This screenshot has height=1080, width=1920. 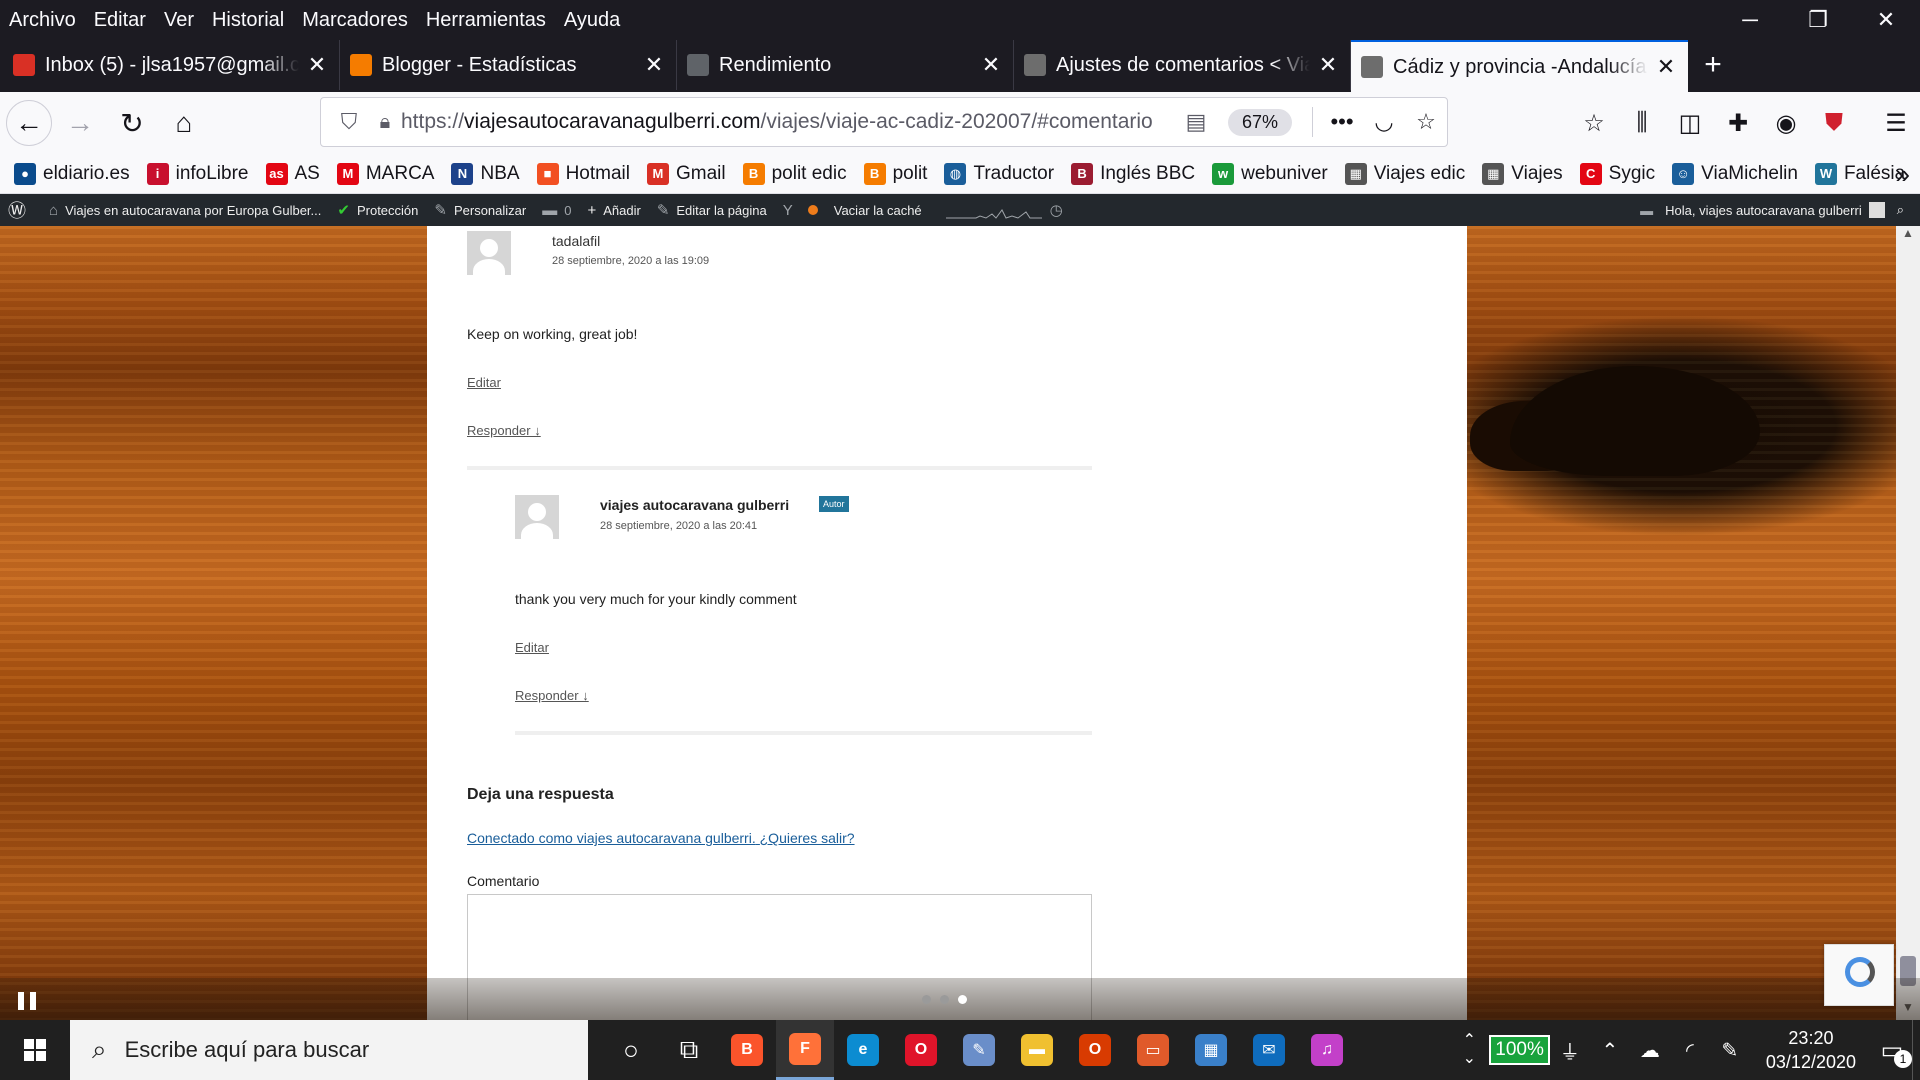 I want to click on bookmark-item: W Falésia, so click(x=1859, y=173).